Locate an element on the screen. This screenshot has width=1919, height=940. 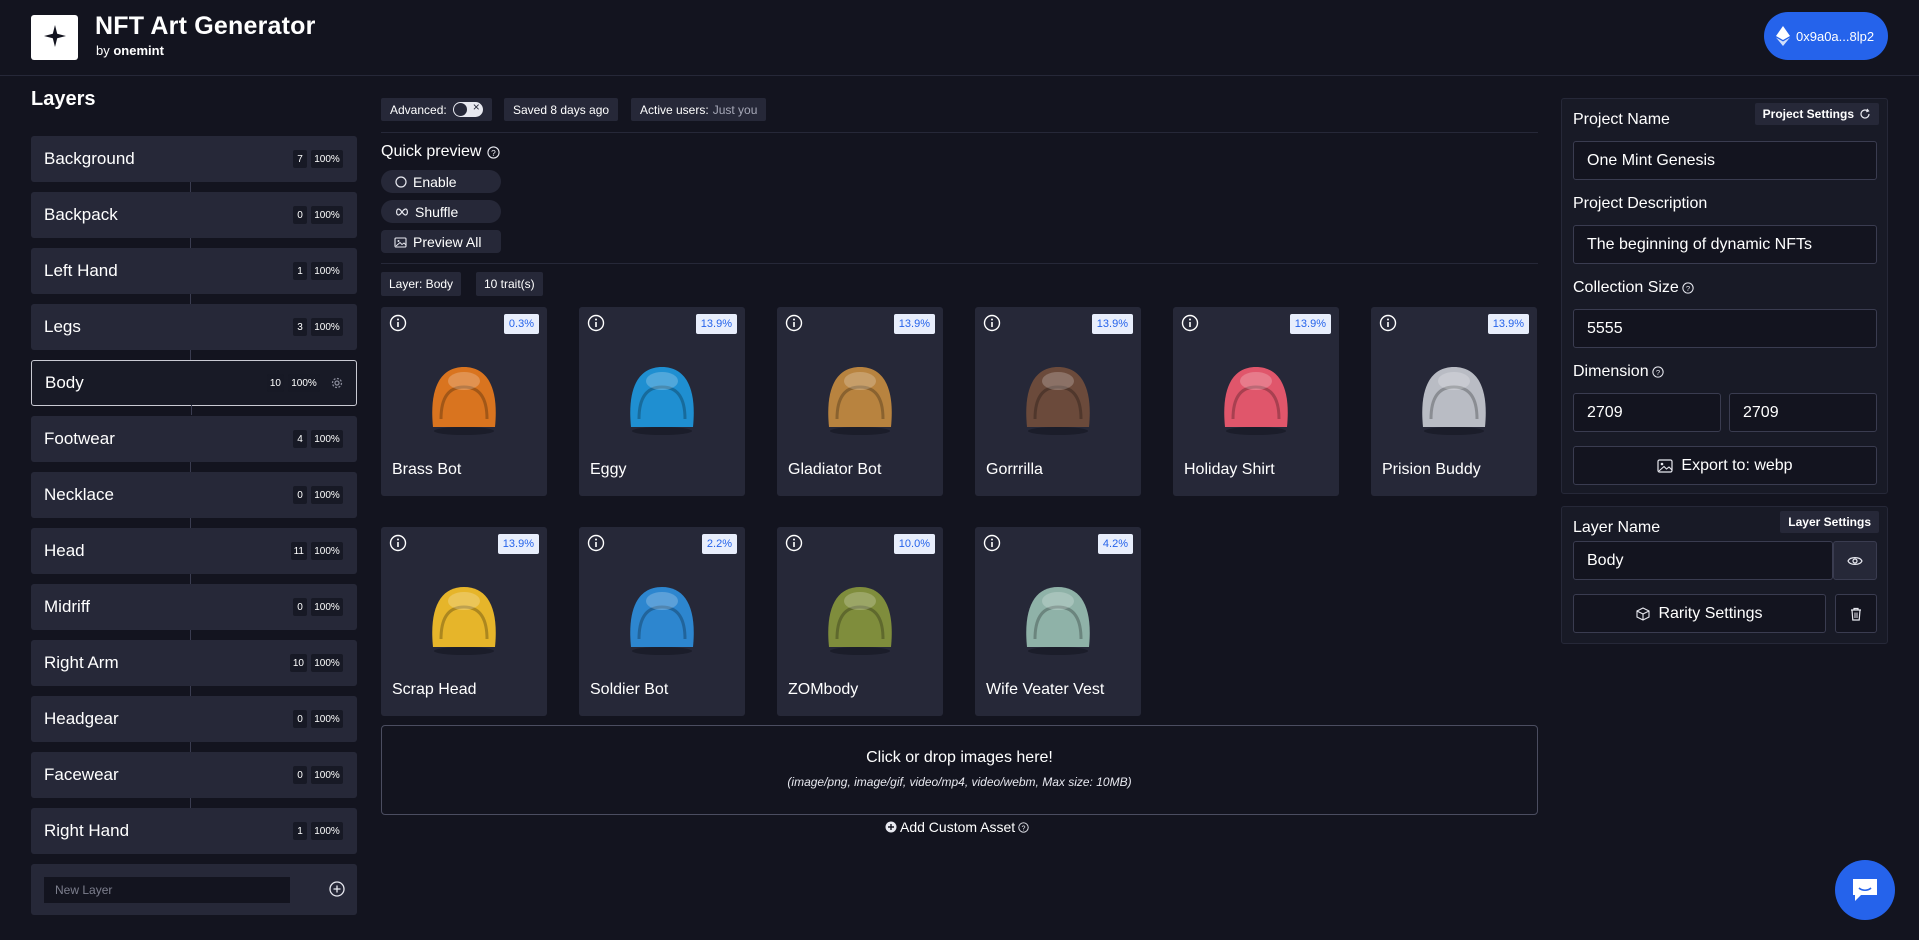
trait-card: 13.9% Scrap Head is located at coordinates (464, 621).